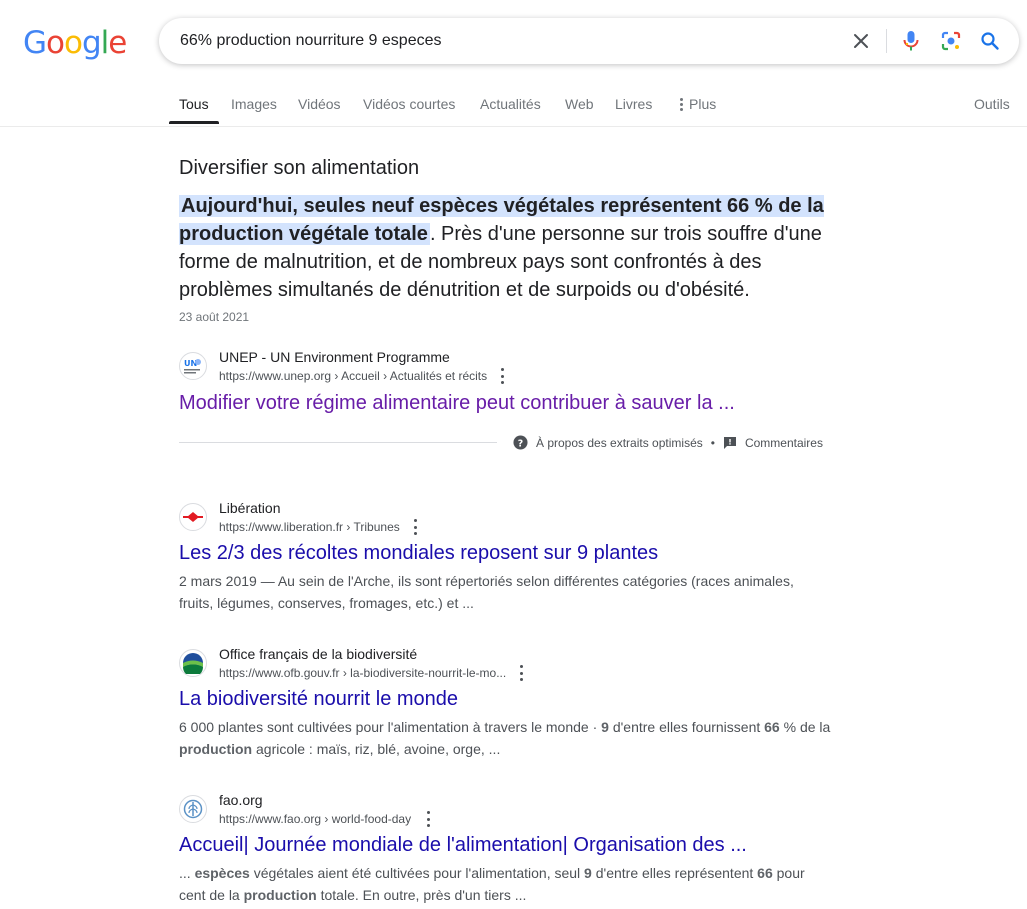  What do you see at coordinates (951, 41) in the screenshot?
I see `lens-icon` at bounding box center [951, 41].